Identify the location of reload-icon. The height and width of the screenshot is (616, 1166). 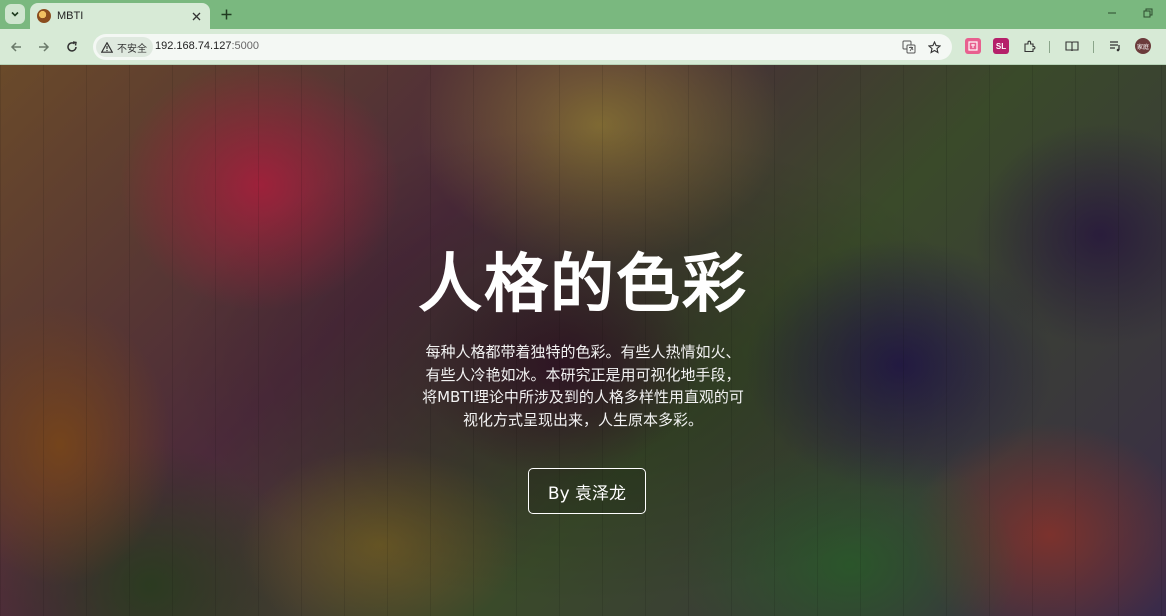
(72, 46).